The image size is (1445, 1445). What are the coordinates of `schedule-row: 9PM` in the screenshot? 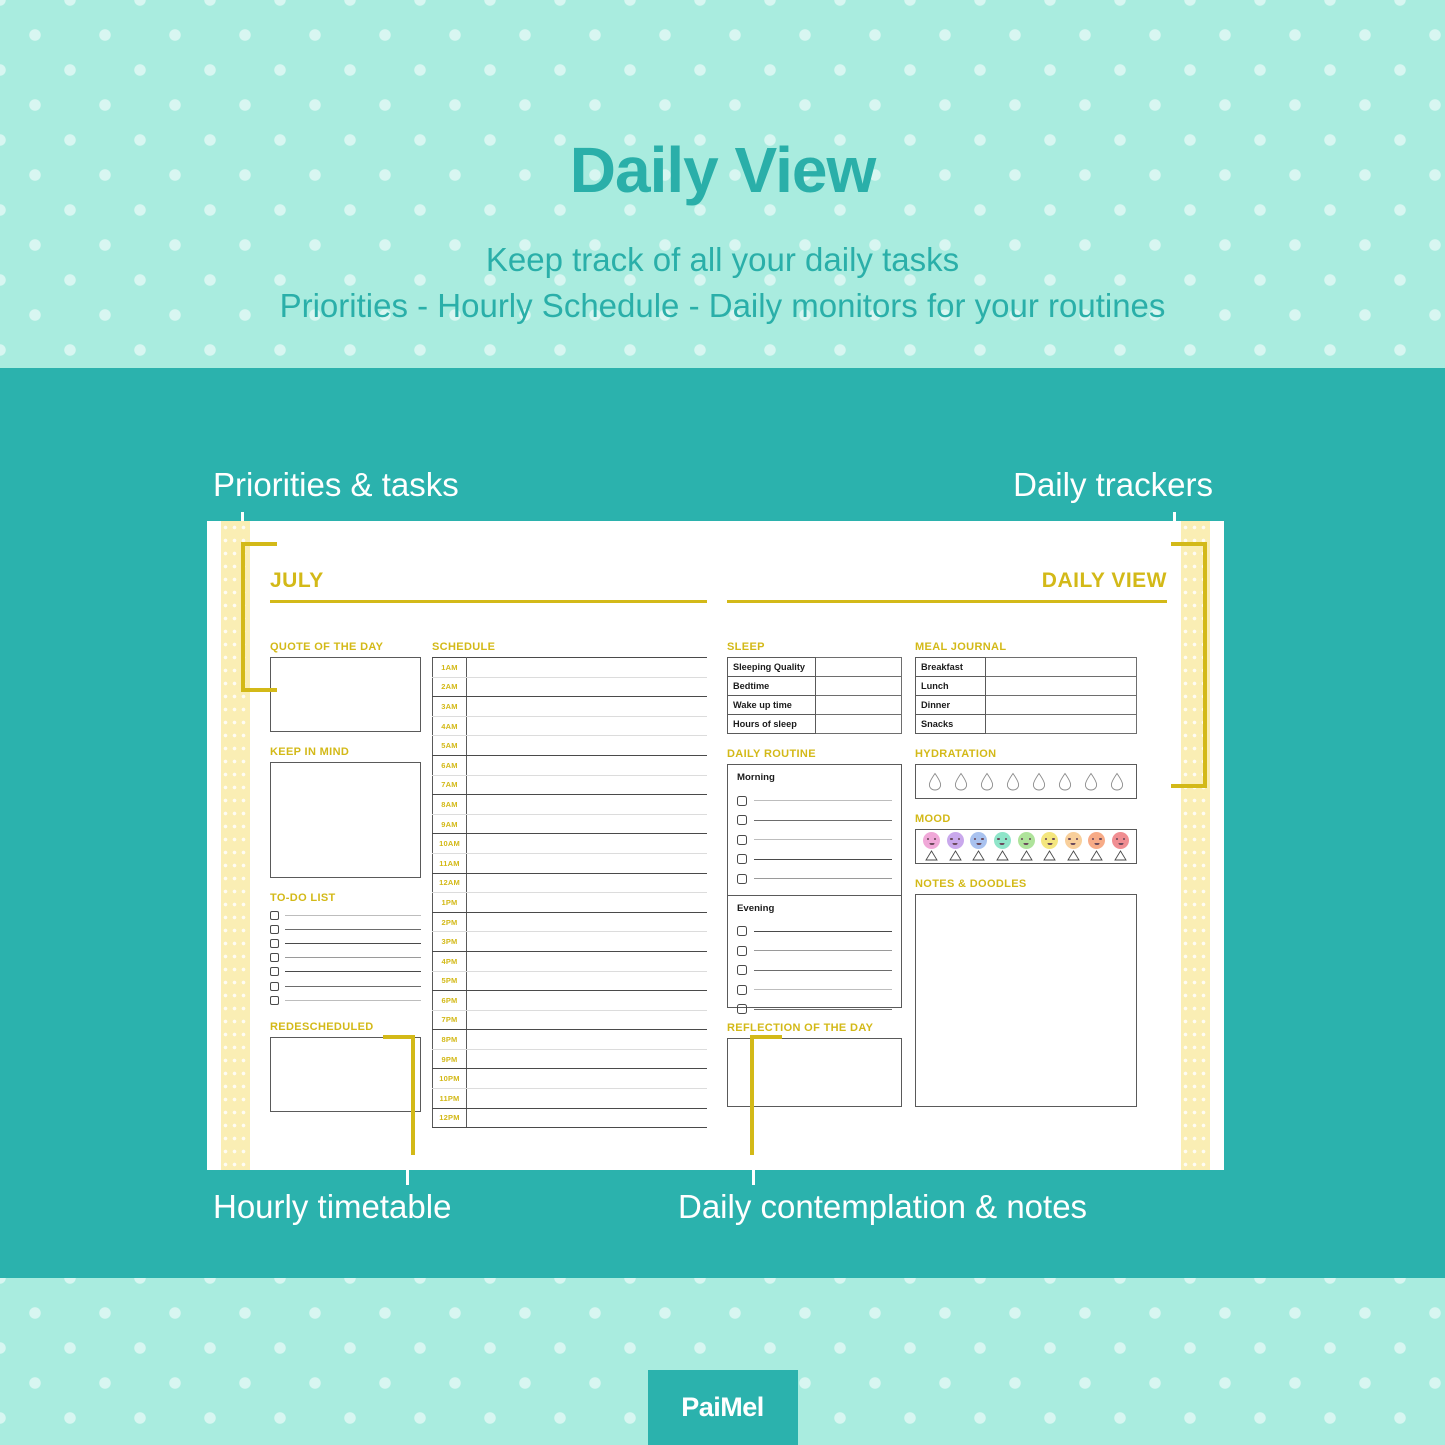 It's located at (571, 1059).